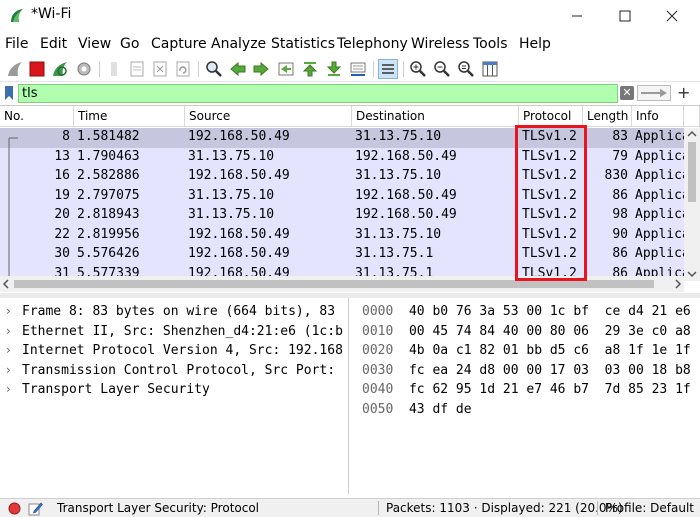 Image resolution: width=700 pixels, height=517 pixels. I want to click on bytes-row: 0020 4b 0a c1 82 01 bb d5 c6 a8 1f 1e 1f, so click(526, 353).